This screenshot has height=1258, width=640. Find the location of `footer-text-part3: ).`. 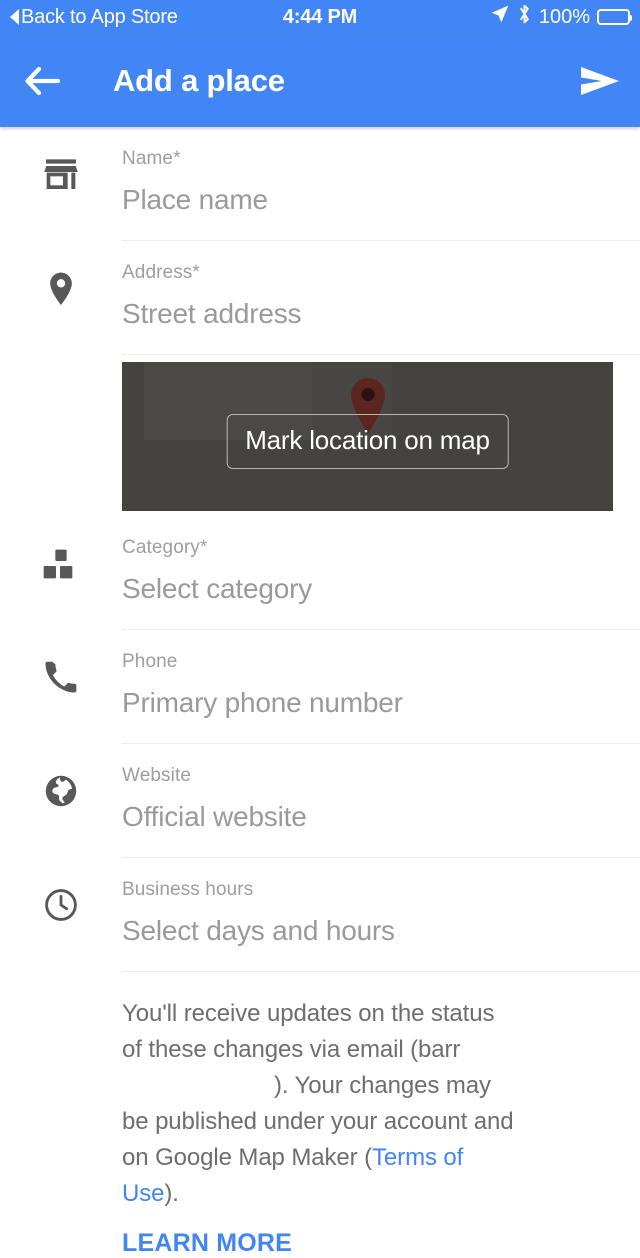

footer-text-part3: ). is located at coordinates (171, 1193).